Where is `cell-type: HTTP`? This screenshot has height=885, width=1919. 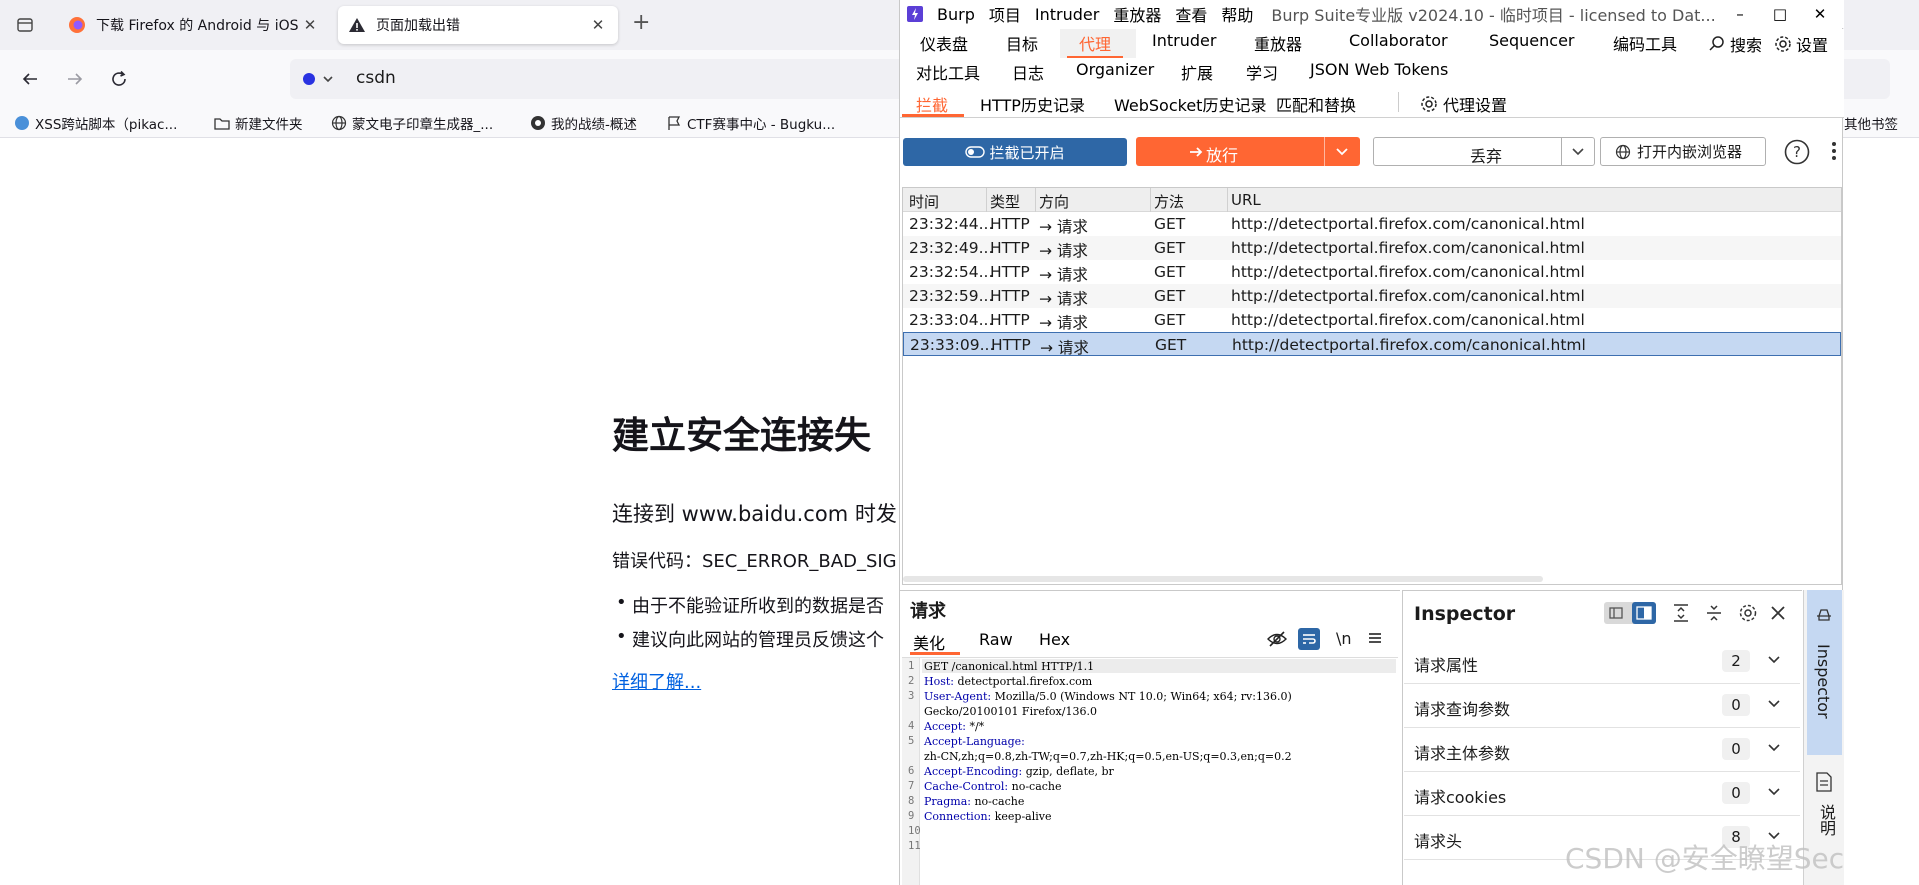
cell-type: HTTP is located at coordinates (1011, 345).